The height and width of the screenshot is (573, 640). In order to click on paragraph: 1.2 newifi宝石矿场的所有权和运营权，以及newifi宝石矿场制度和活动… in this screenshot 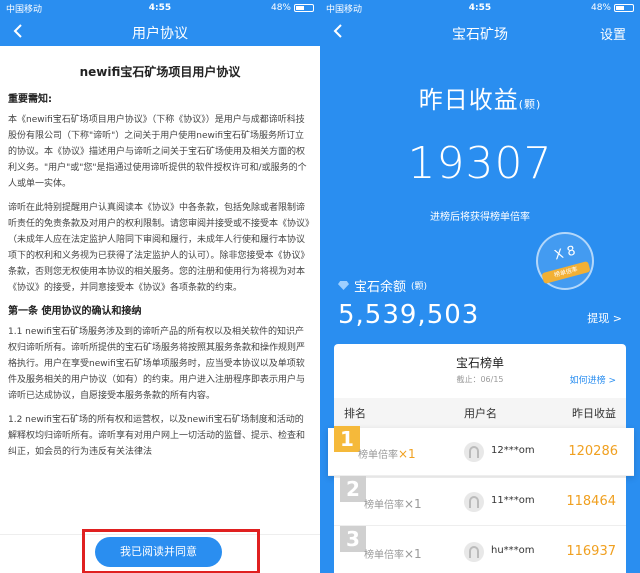, I will do `click(157, 436)`.